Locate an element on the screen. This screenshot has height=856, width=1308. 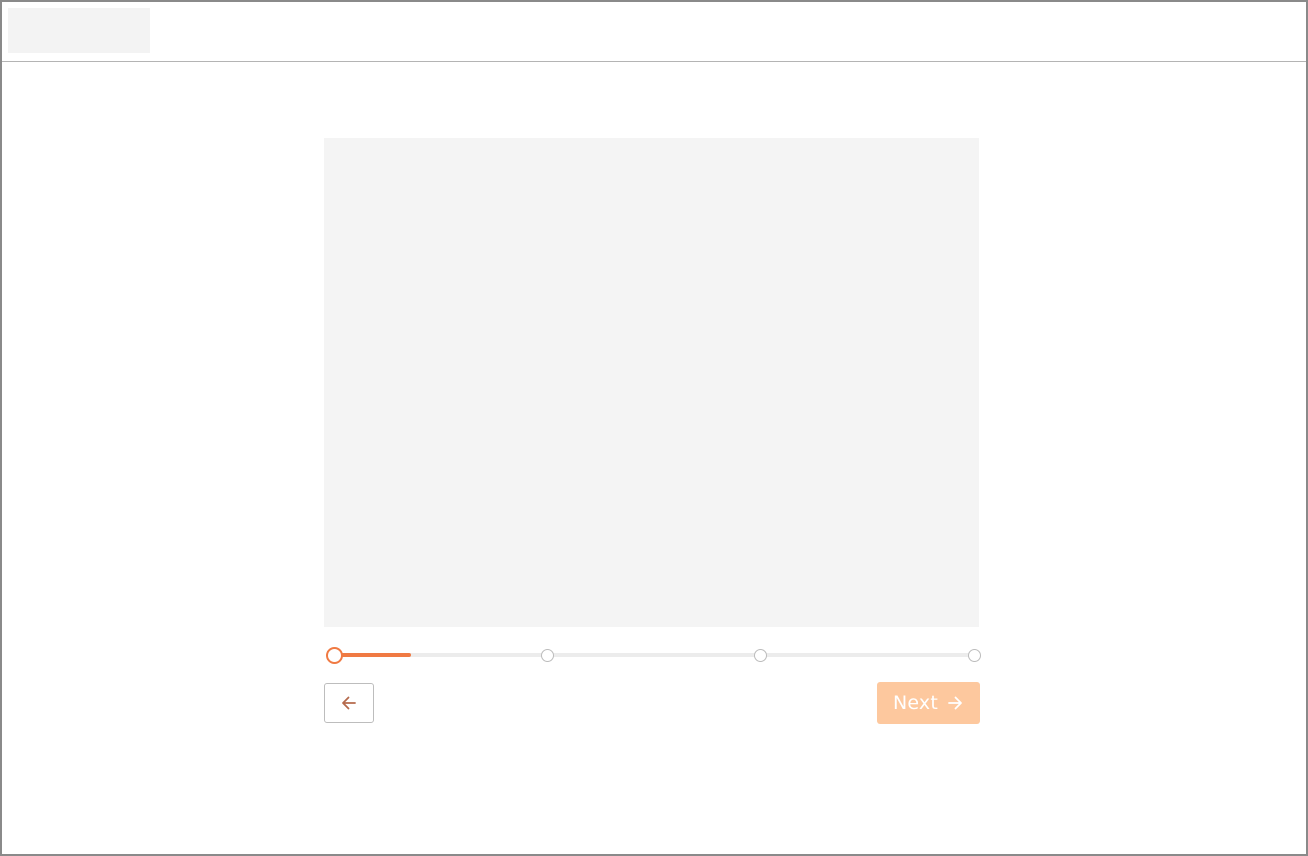
progress-track is located at coordinates (653, 655).